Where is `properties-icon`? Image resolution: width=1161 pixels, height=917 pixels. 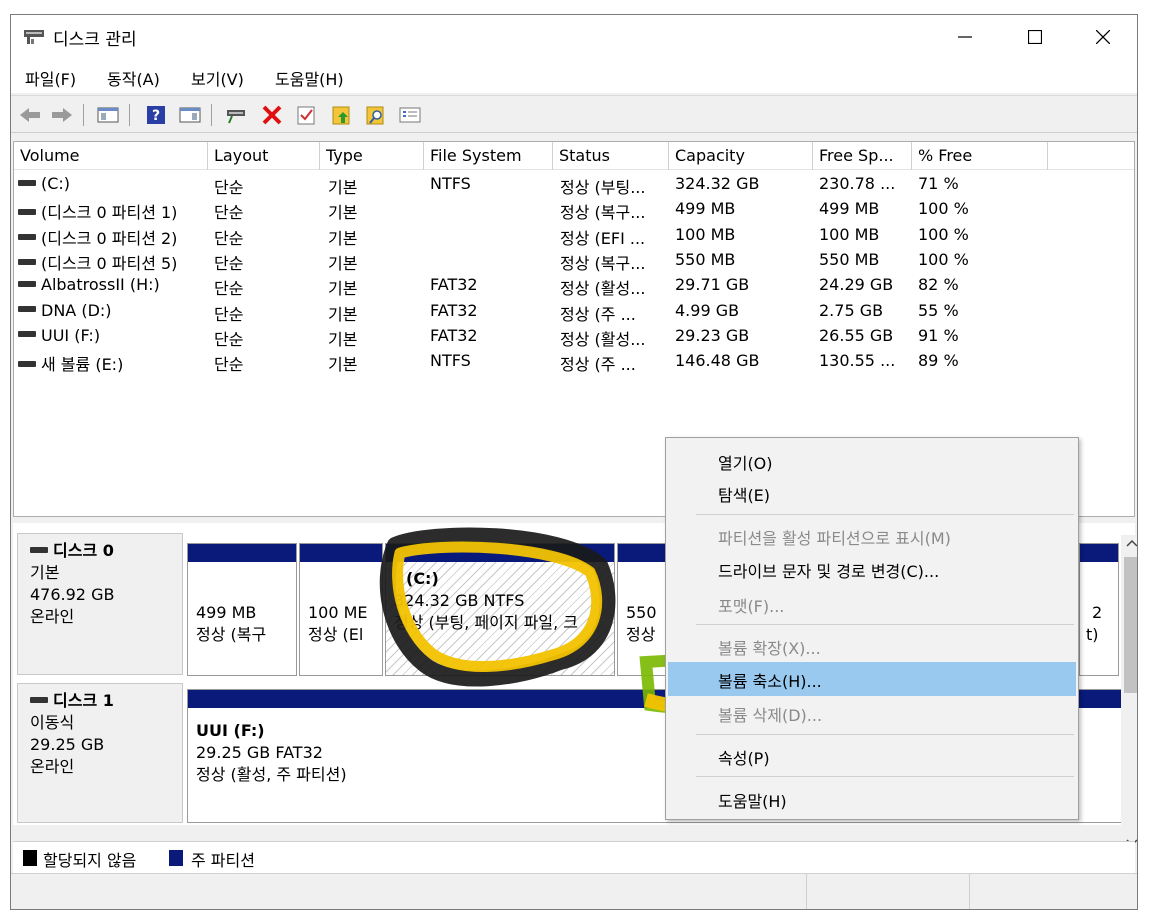
properties-icon is located at coordinates (306, 115).